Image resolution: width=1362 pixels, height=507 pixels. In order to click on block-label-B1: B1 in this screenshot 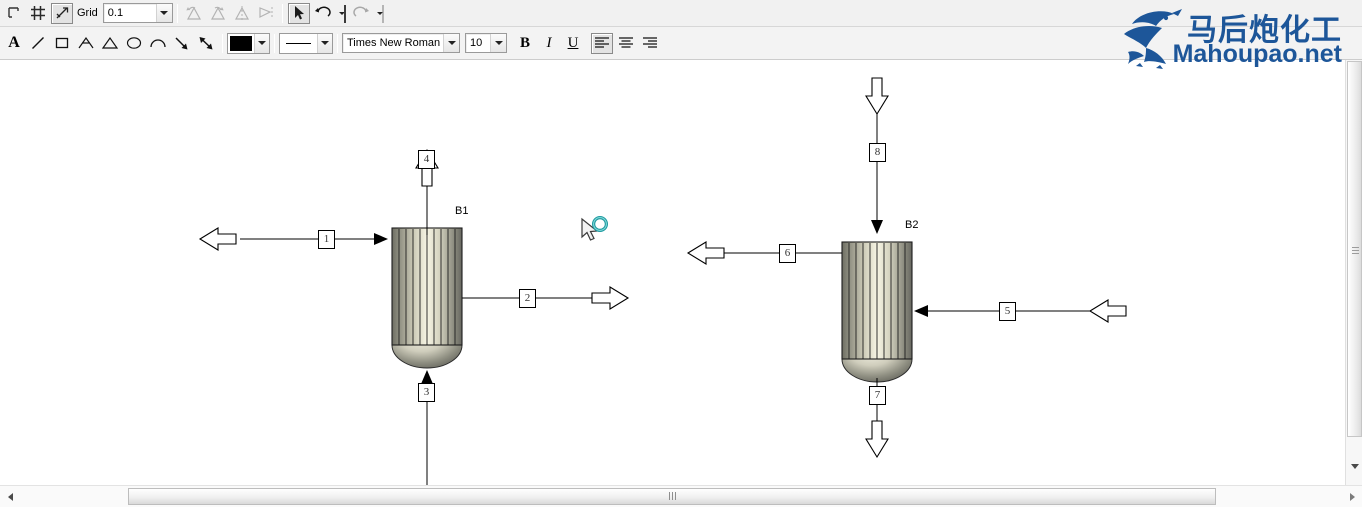, I will do `click(461, 211)`.